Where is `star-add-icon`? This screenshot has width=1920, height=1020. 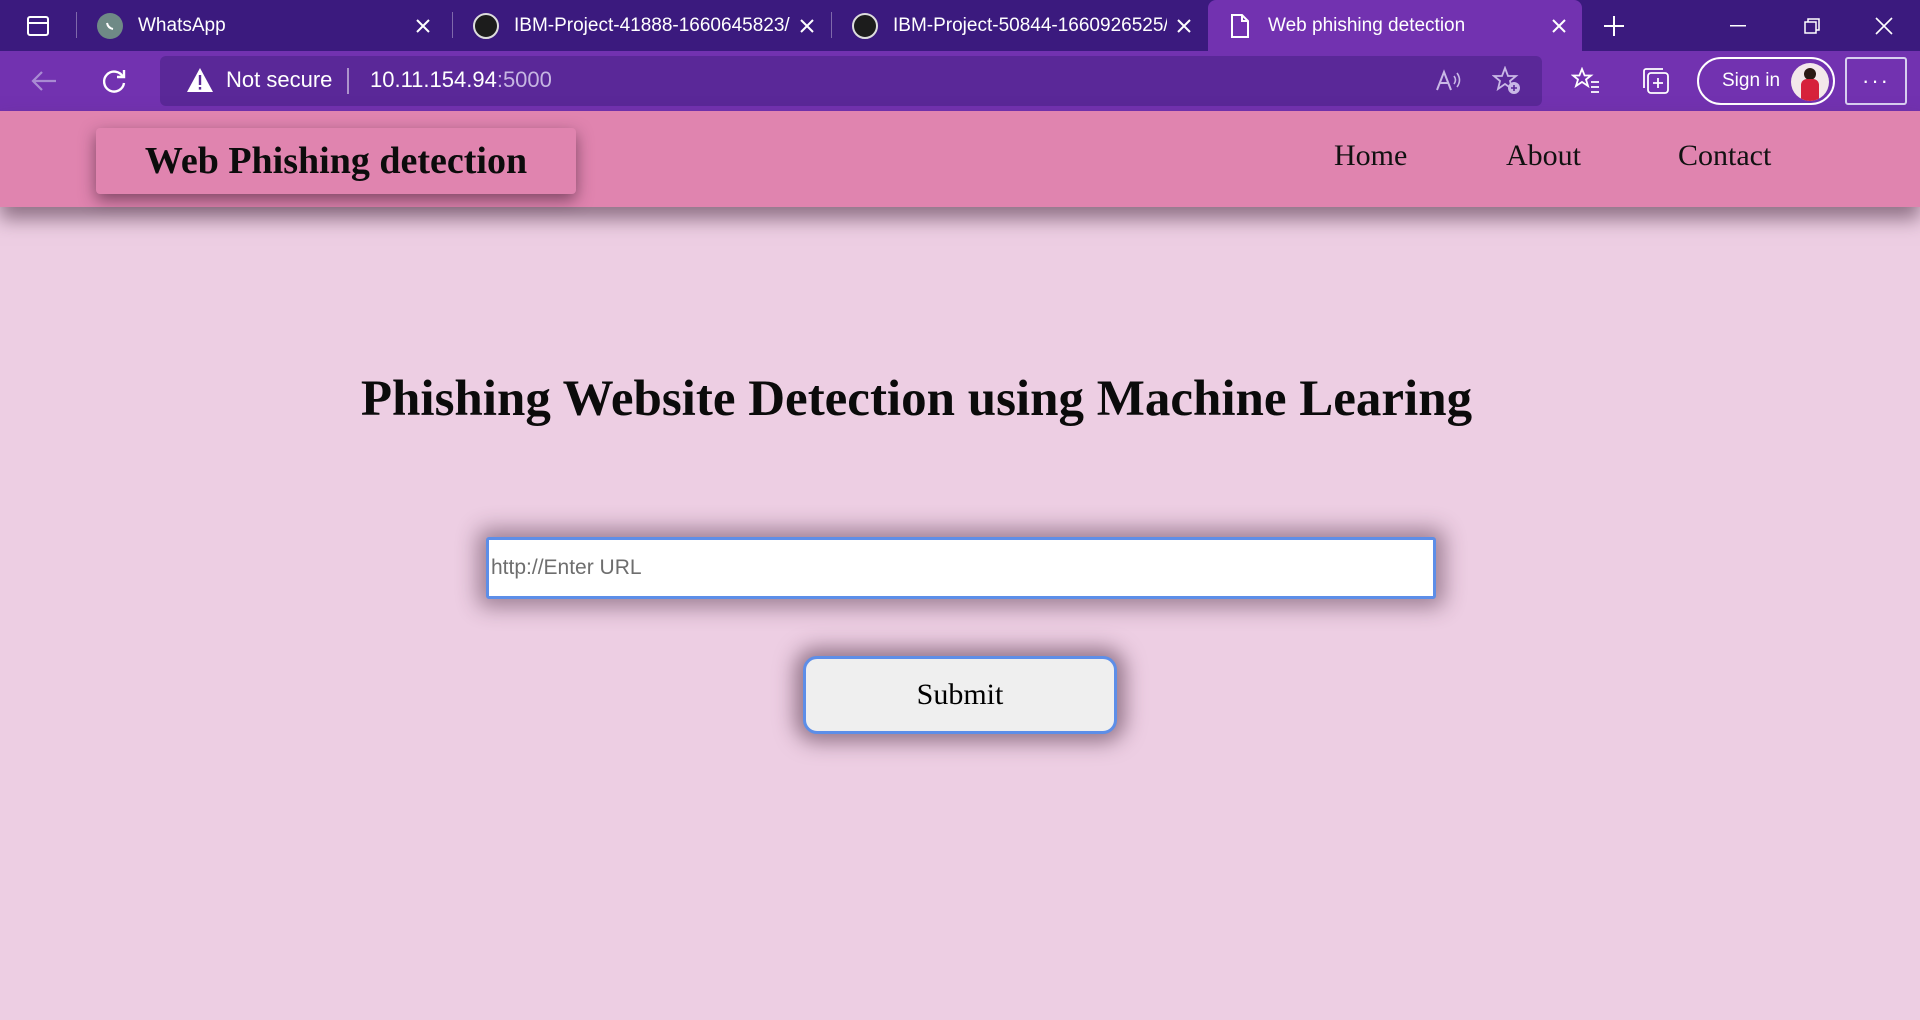 star-add-icon is located at coordinates (1506, 80).